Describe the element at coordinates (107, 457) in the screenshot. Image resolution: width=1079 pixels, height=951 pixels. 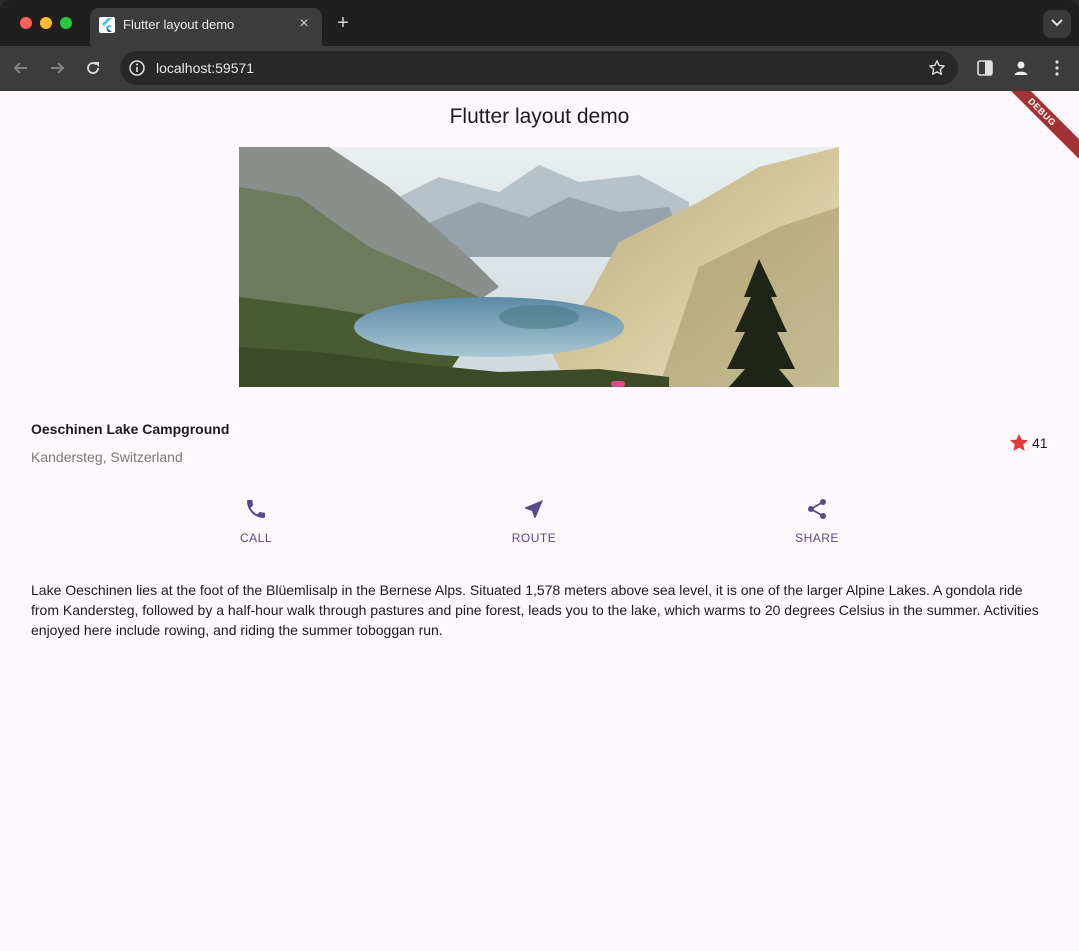
I see `place-location: Kandersteg, Switzerland` at that location.